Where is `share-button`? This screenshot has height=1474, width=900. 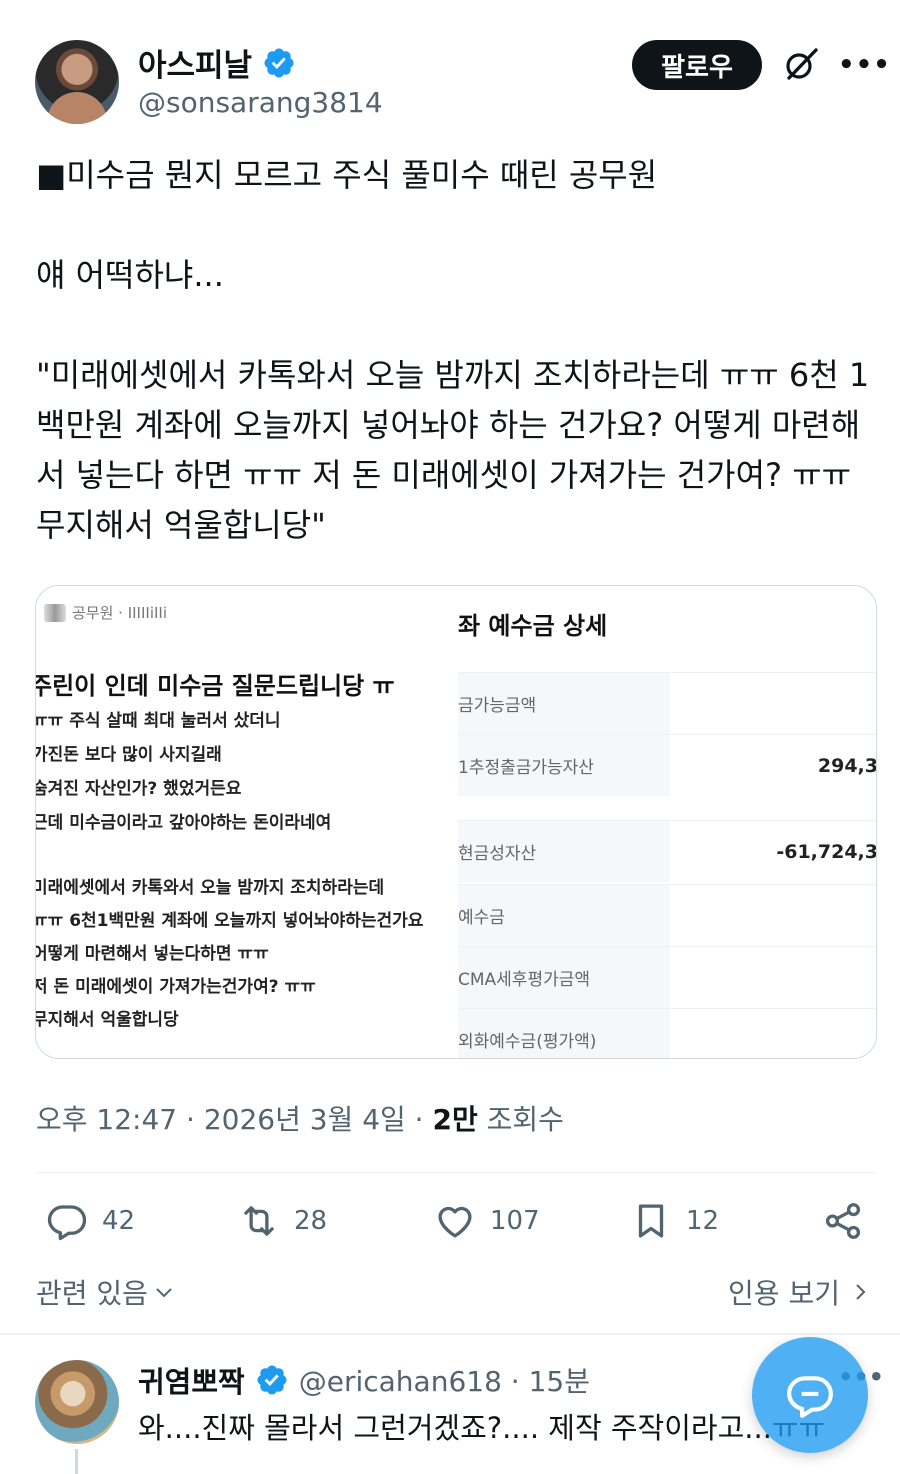
share-button is located at coordinates (843, 1221).